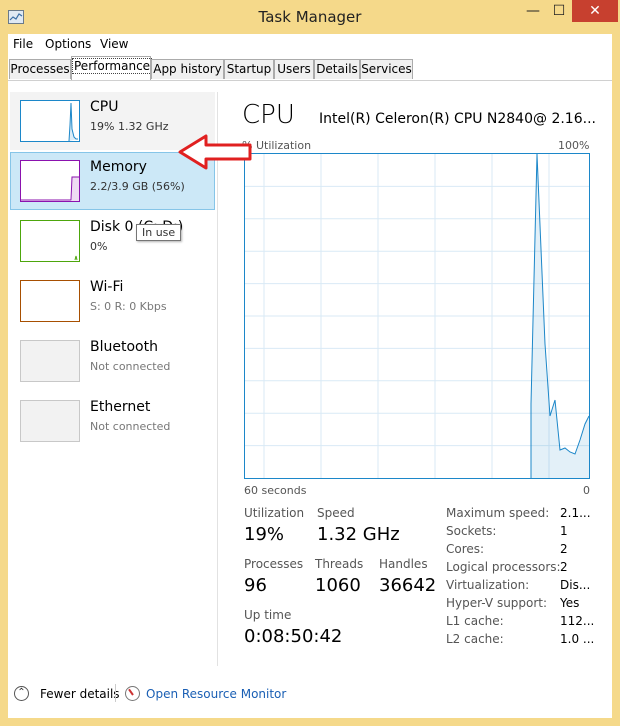 This screenshot has width=620, height=726. I want to click on menu-bar: File Options View, so click(310, 45).